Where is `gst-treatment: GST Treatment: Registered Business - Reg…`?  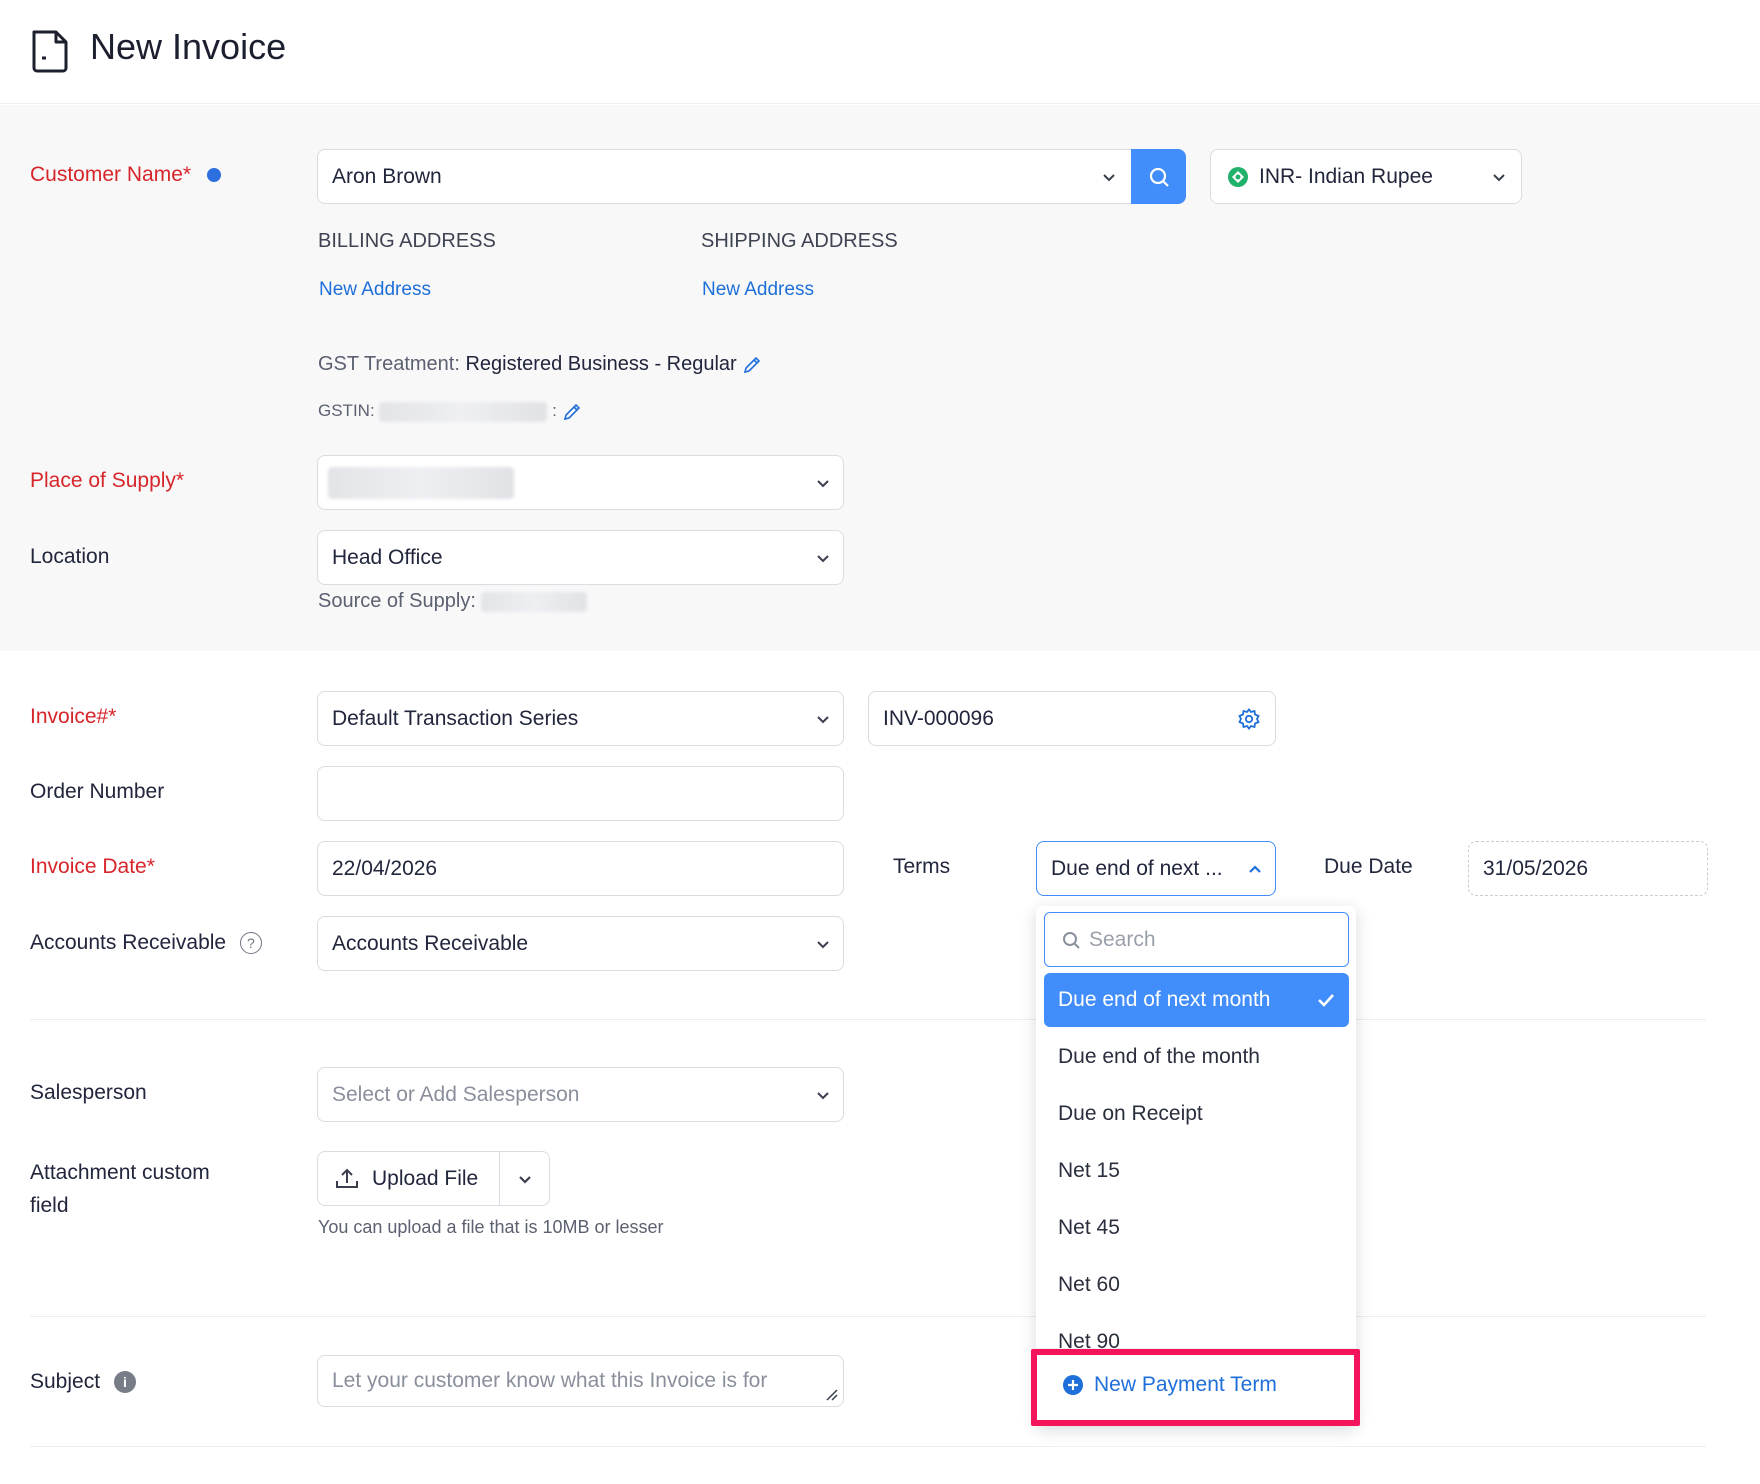 gst-treatment: GST Treatment: Registered Business - Reg… is located at coordinates (540, 364).